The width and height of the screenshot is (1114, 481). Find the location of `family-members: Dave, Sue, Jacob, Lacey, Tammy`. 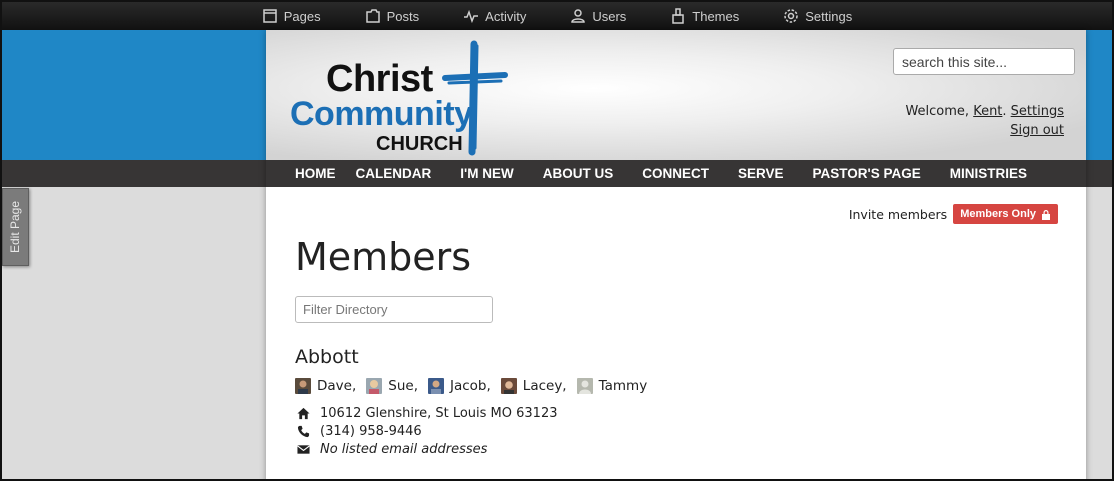

family-members: Dave, Sue, Jacob, Lacey, Tammy is located at coordinates (476, 386).